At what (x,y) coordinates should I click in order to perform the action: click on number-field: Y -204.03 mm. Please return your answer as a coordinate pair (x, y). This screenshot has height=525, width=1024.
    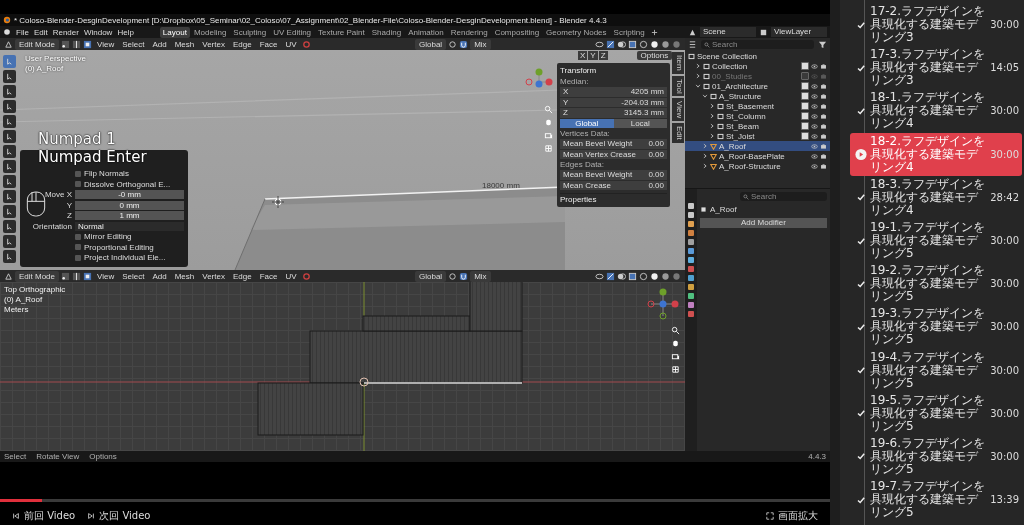
    Looking at the image, I should click on (613, 102).